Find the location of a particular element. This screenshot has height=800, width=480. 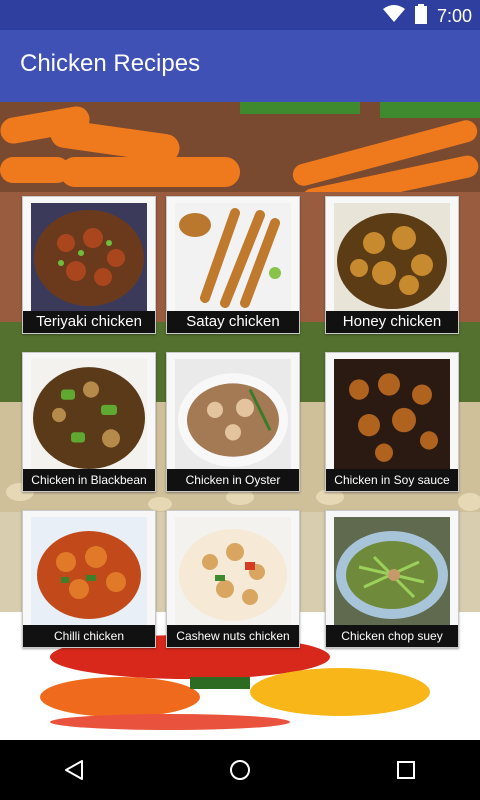

recipe-card-label: Satay chicken is located at coordinates (233, 322).